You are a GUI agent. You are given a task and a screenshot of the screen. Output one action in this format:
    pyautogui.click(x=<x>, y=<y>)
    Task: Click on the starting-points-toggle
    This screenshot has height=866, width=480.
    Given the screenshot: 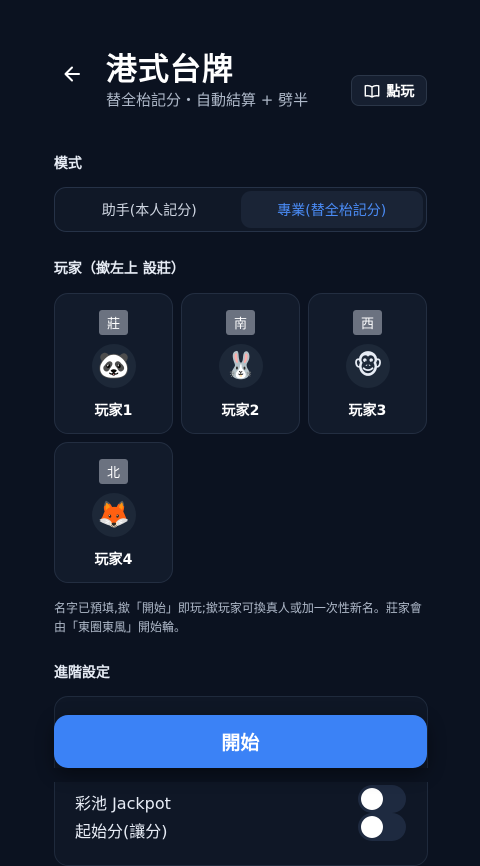 What is the action you would take?
    pyautogui.click(x=382, y=827)
    